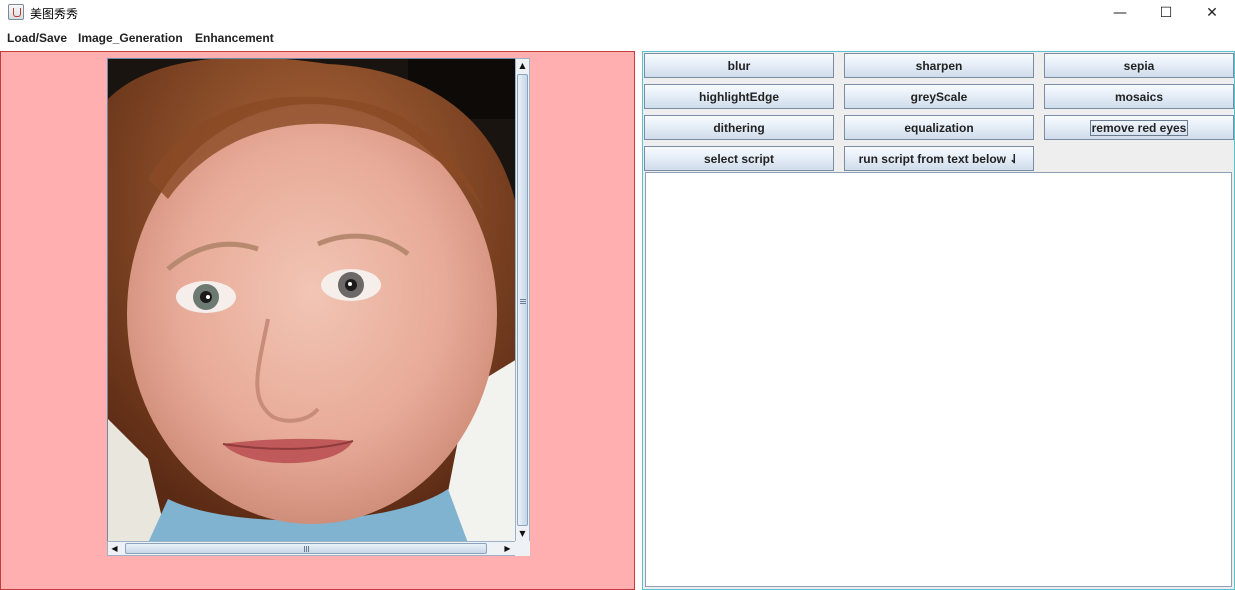 This screenshot has height=590, width=1235. What do you see at coordinates (16, 12) in the screenshot?
I see `java-cup-icon` at bounding box center [16, 12].